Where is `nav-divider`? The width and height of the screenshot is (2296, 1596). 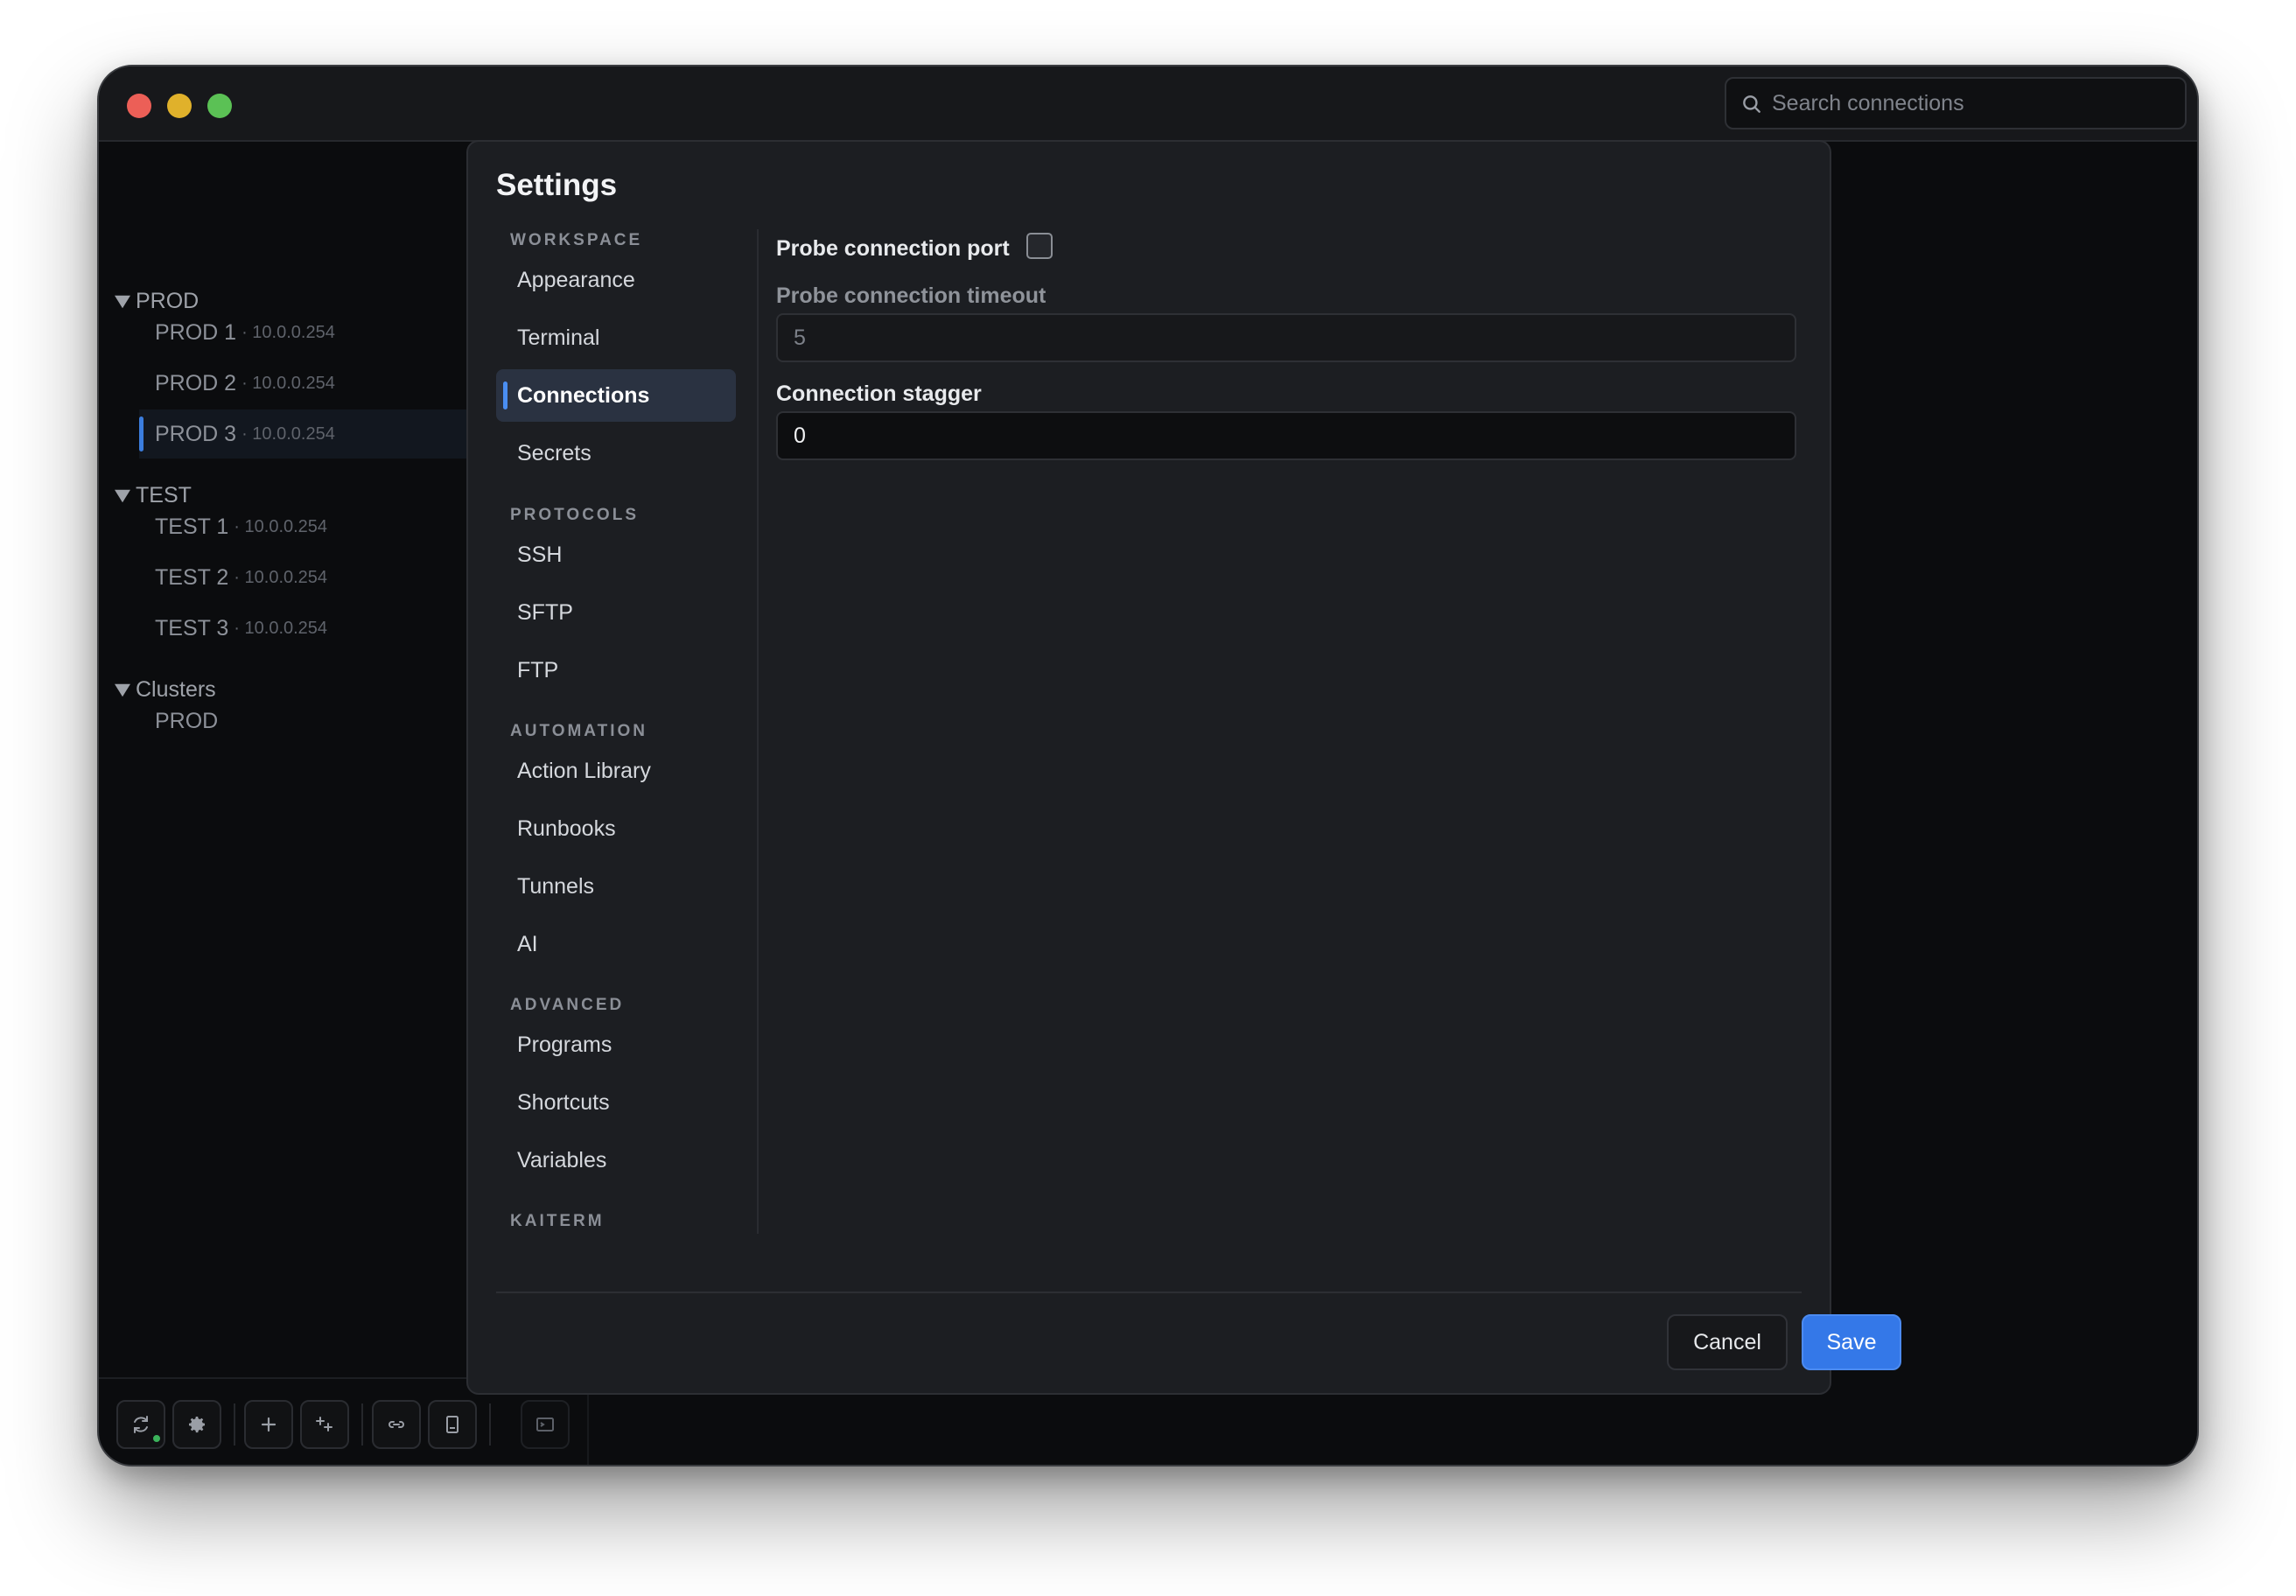 nav-divider is located at coordinates (758, 731).